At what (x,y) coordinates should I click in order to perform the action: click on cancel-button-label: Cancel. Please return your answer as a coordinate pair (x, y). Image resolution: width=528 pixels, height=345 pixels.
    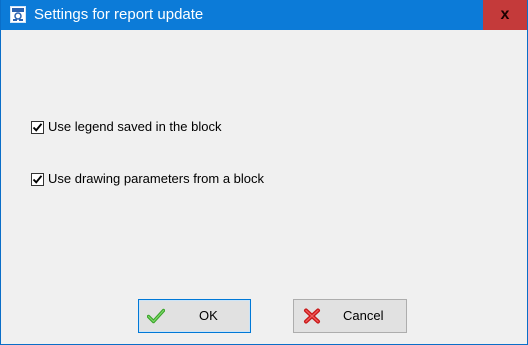
    Looking at the image, I should click on (363, 315).